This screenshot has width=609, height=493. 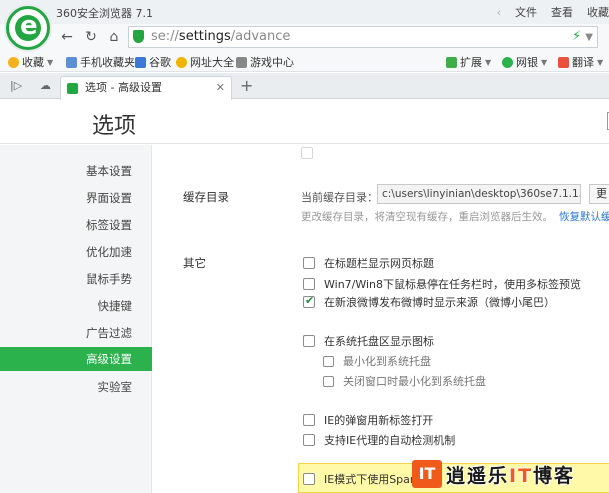 I want to click on address-bar: se://settings/advance ⚡ ▼, so click(x=363, y=37).